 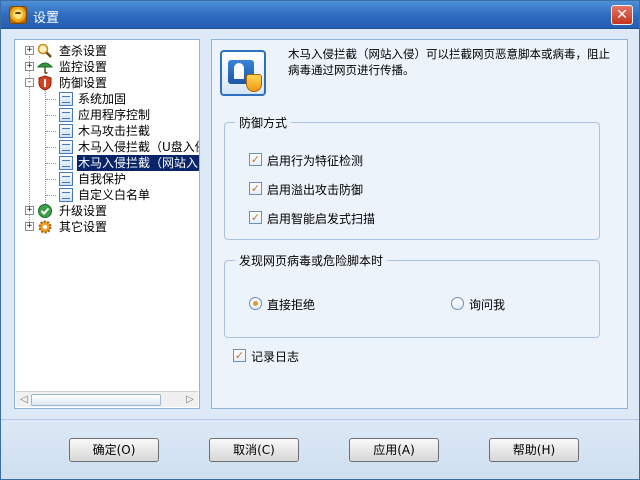 What do you see at coordinates (29, 82) in the screenshot?
I see `collapse-icon: -` at bounding box center [29, 82].